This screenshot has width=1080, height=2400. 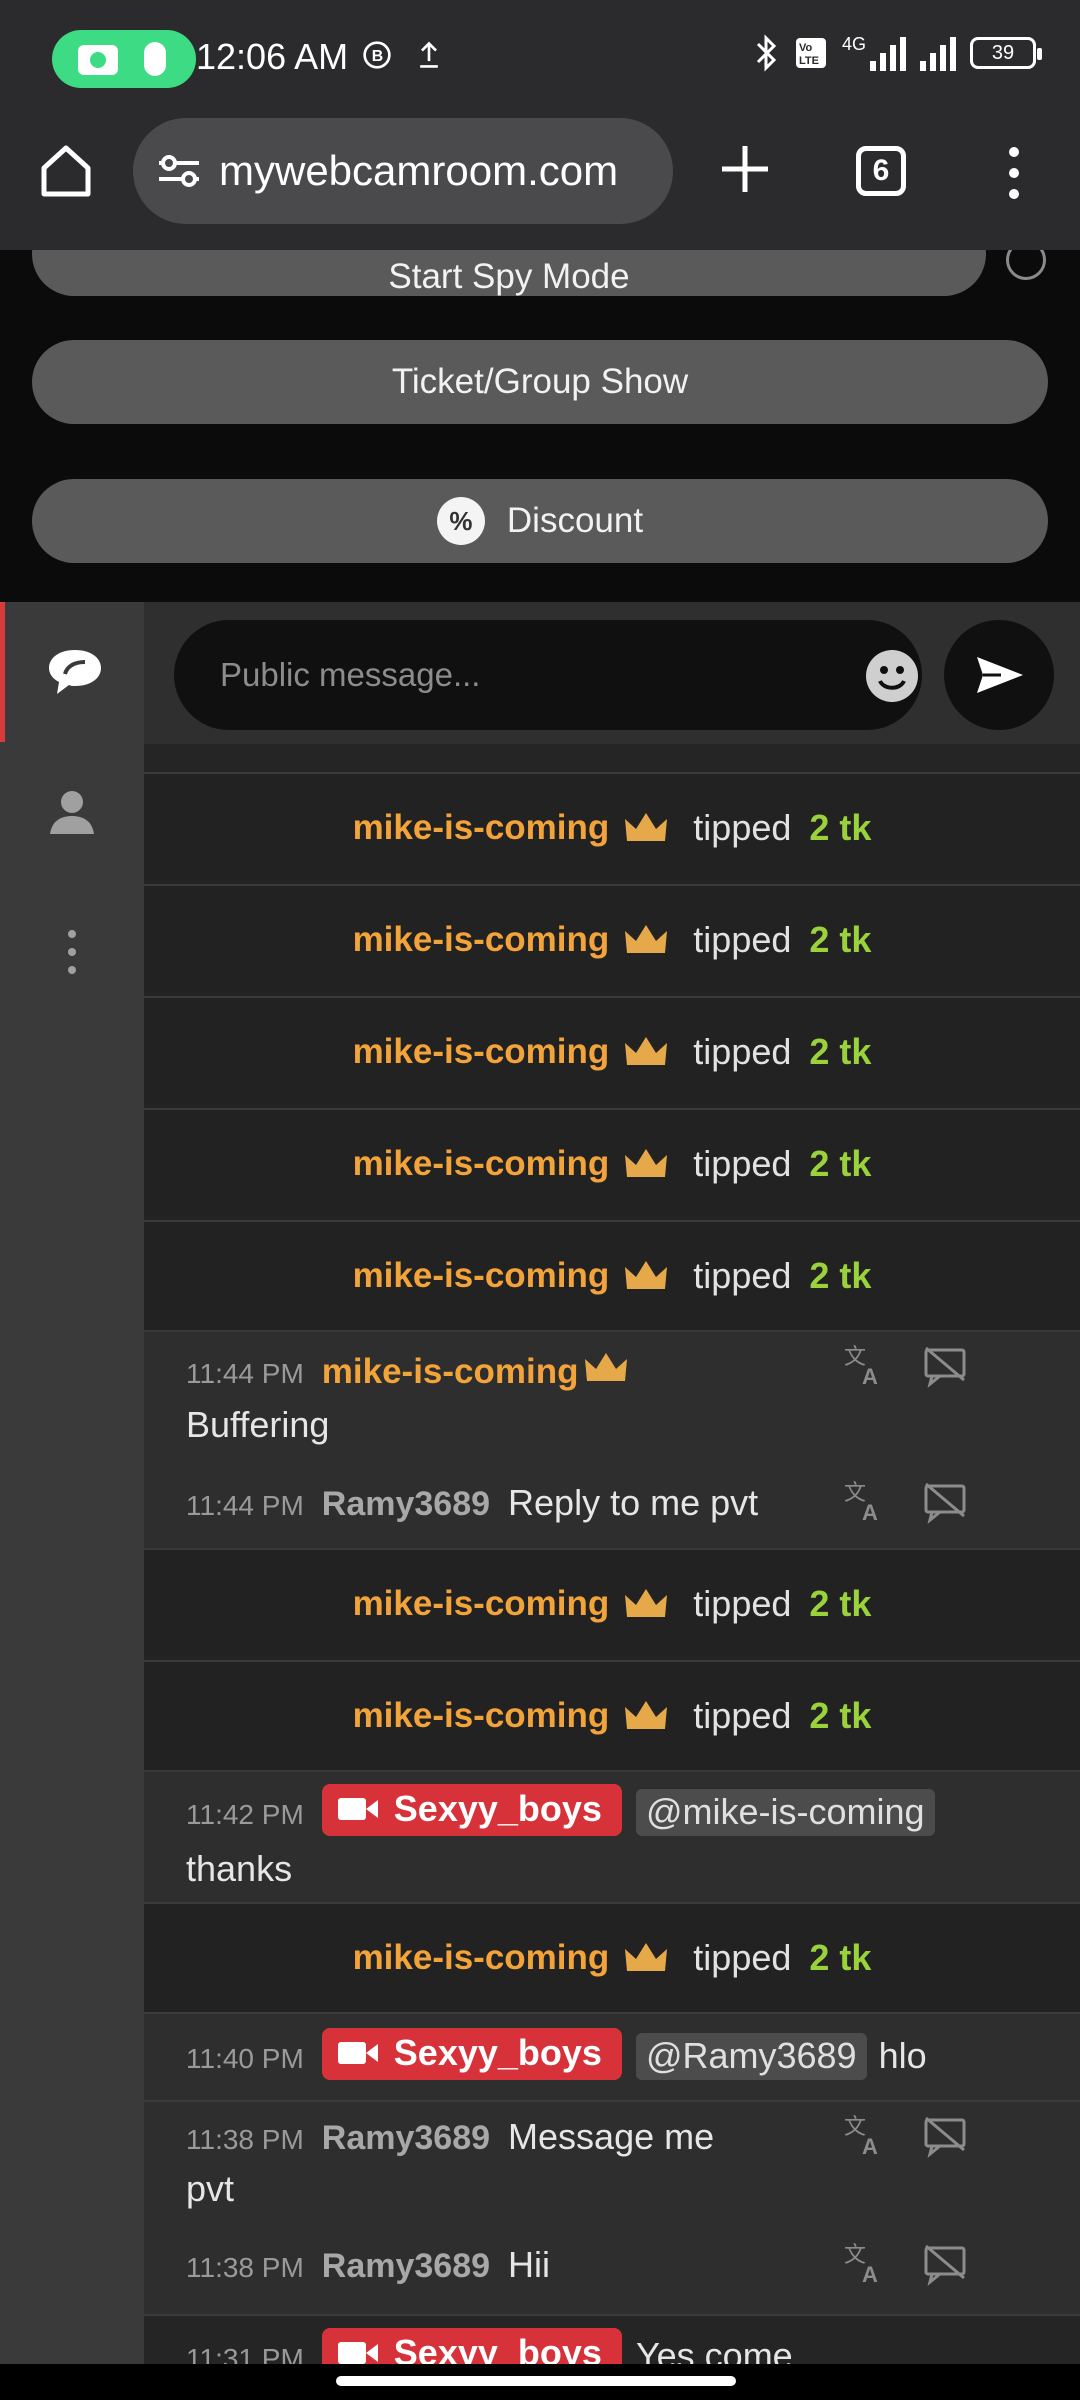 What do you see at coordinates (633, 1502) in the screenshot?
I see `message-text: Reply to me pvt` at bounding box center [633, 1502].